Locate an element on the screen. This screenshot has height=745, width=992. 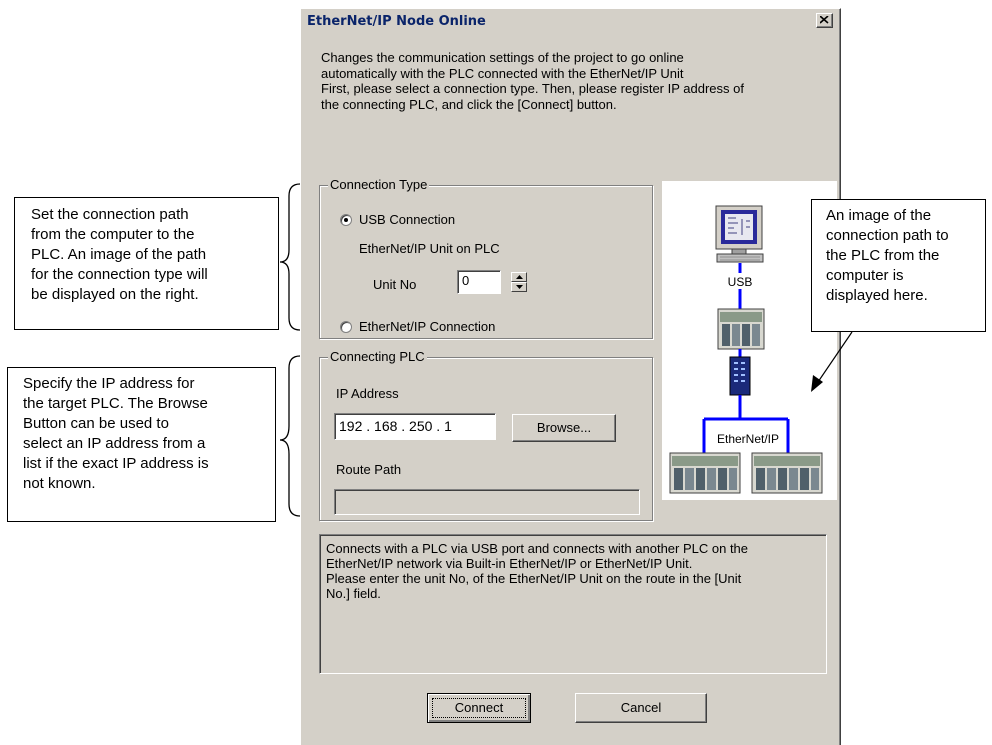
title-bar: EtherNet/IP Node Online is located at coordinates (570, 21).